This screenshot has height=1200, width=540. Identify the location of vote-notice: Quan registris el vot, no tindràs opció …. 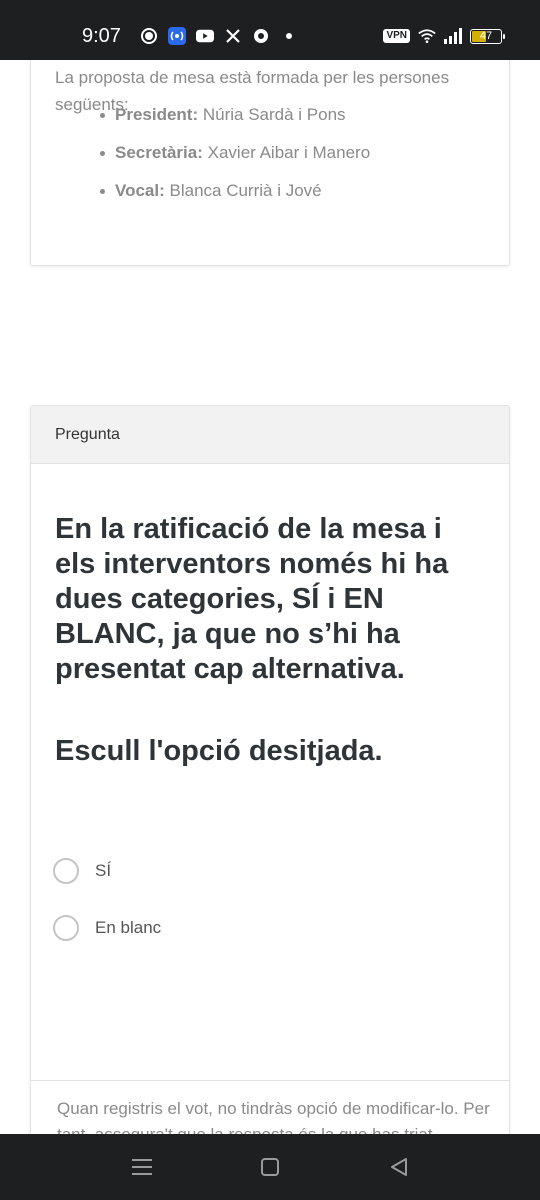
(273, 1116).